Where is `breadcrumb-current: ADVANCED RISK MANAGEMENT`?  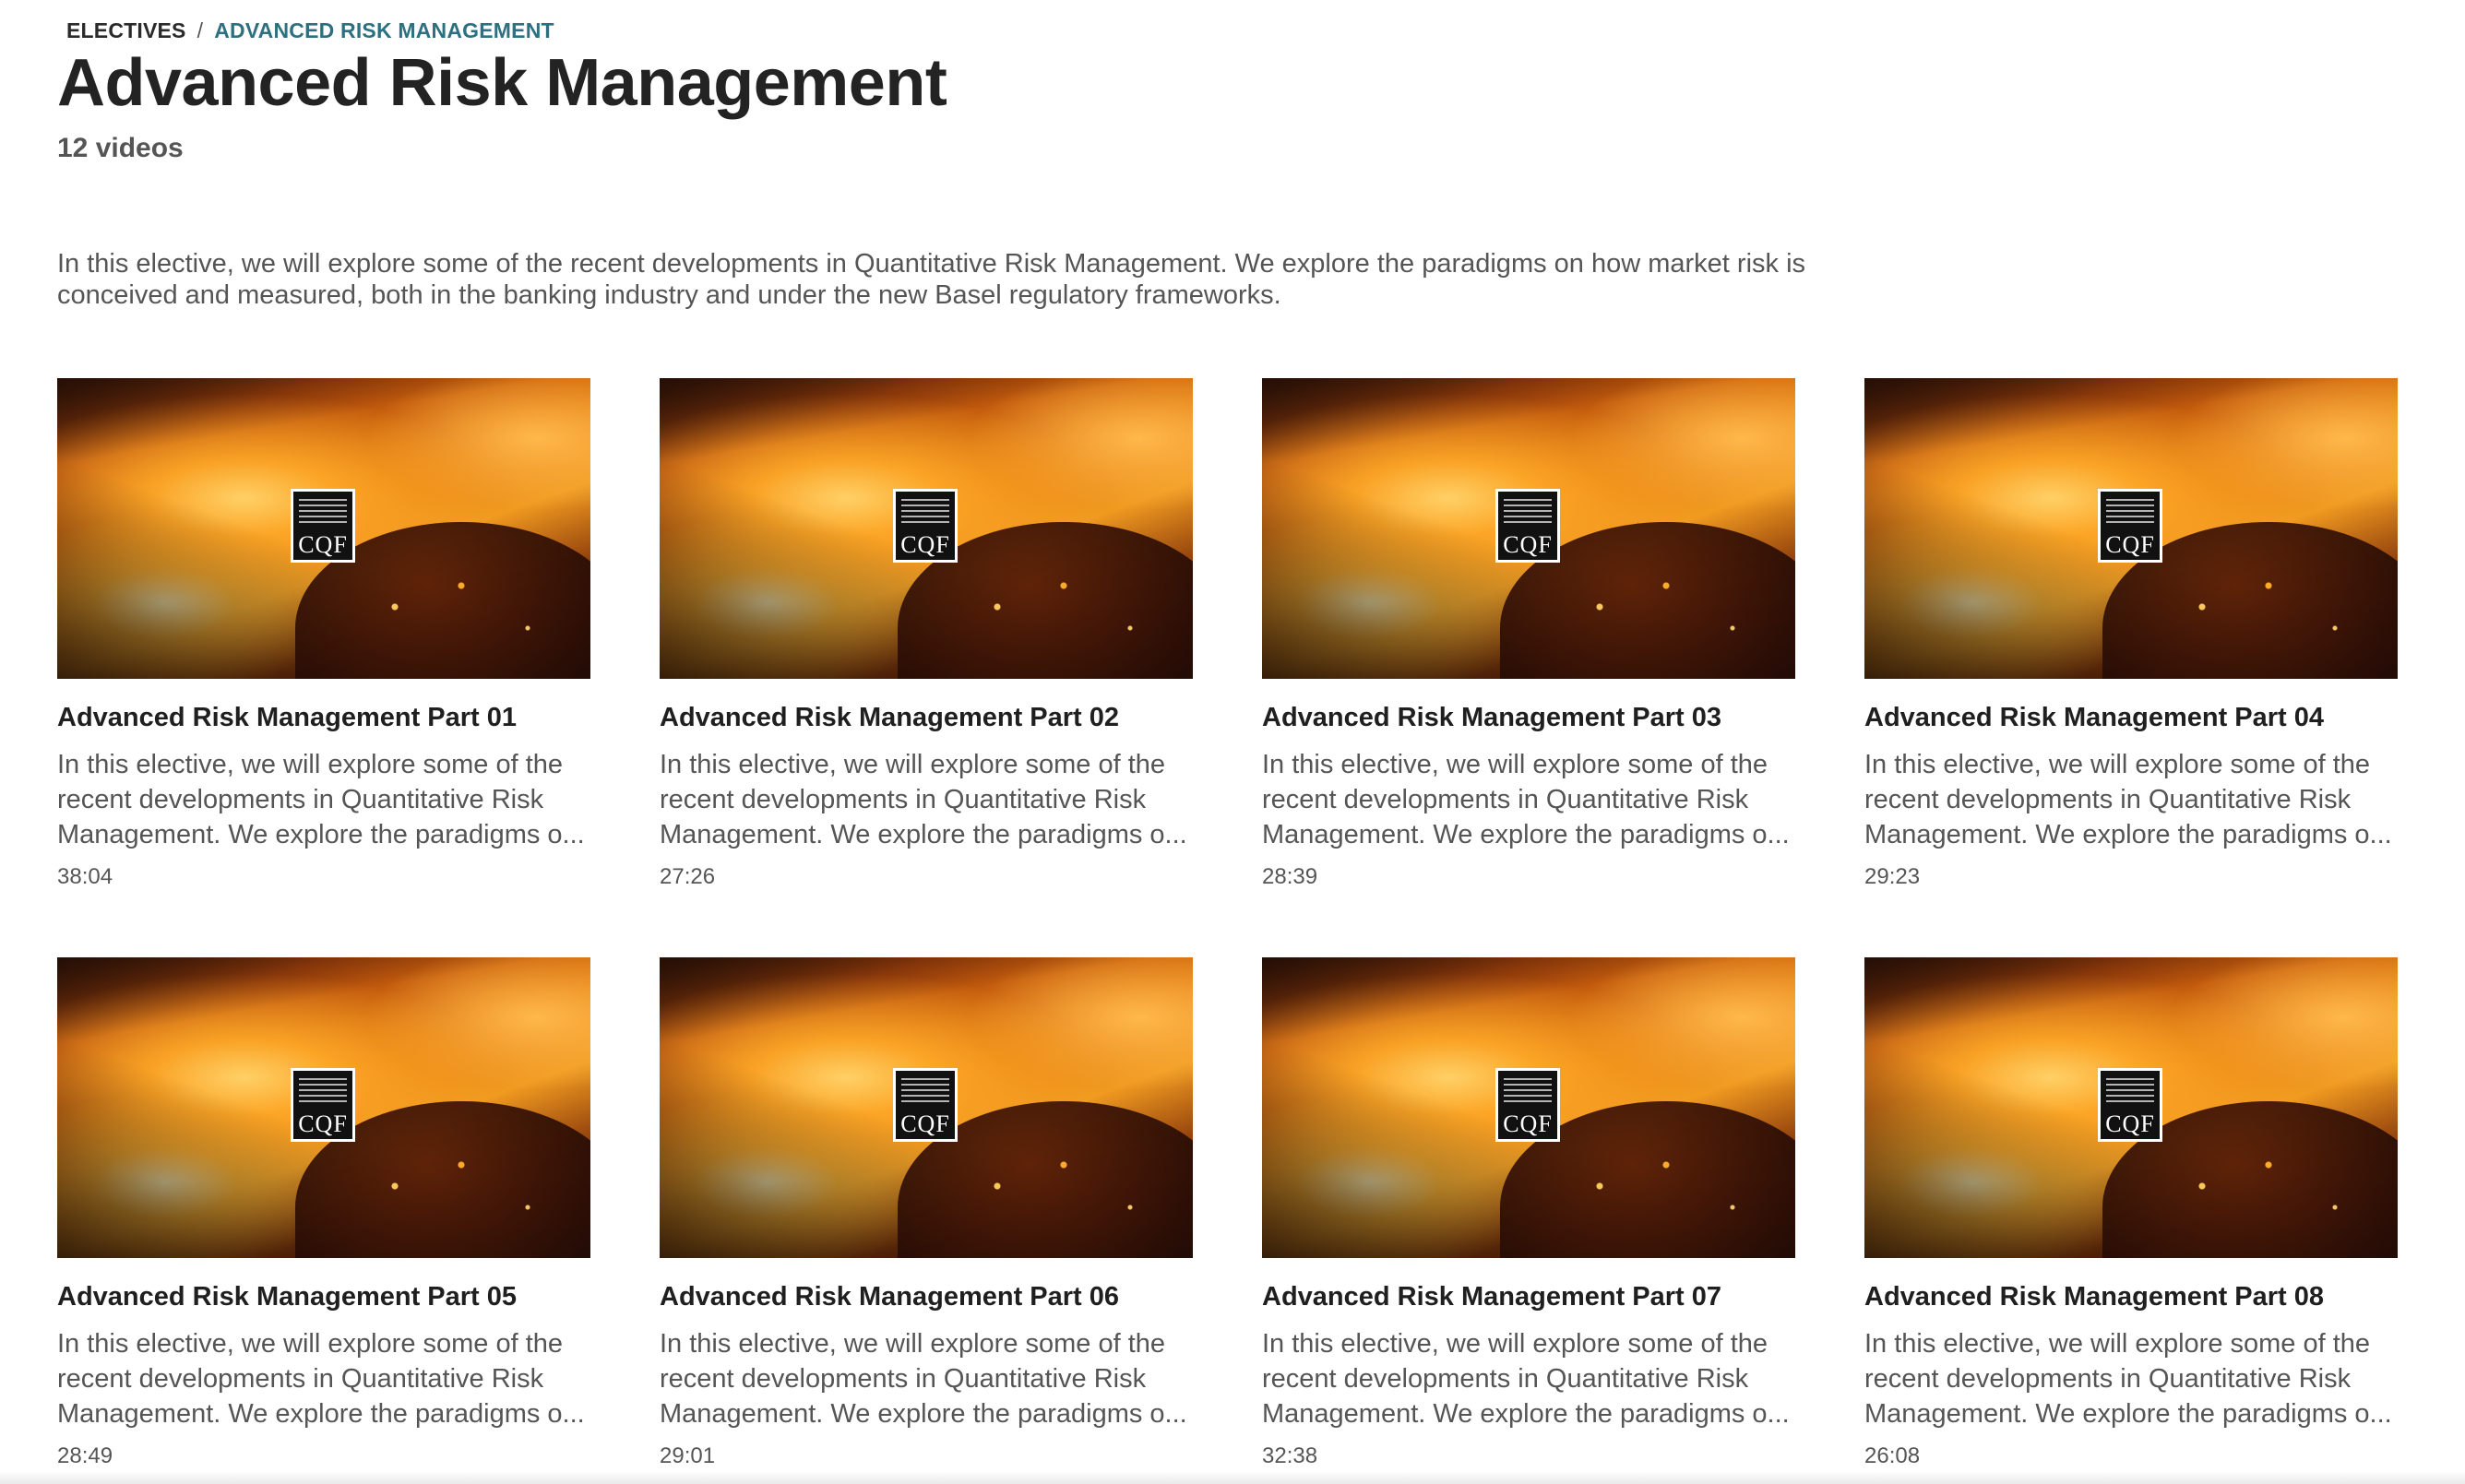 breadcrumb-current: ADVANCED RISK MANAGEMENT is located at coordinates (384, 31).